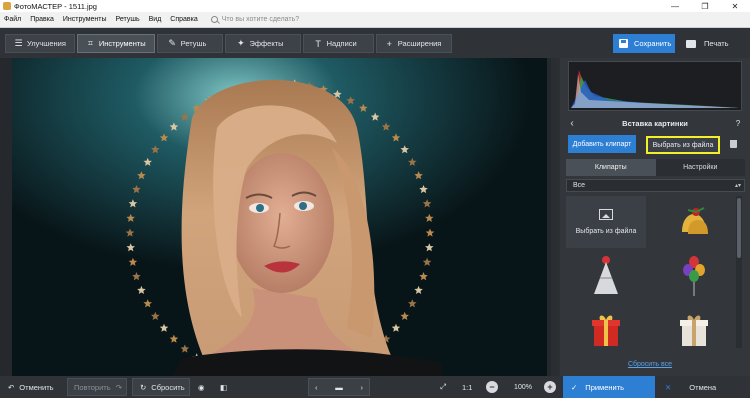 Image resolution: width=750 pixels, height=398 pixels. I want to click on app-logo-icon, so click(7, 6).